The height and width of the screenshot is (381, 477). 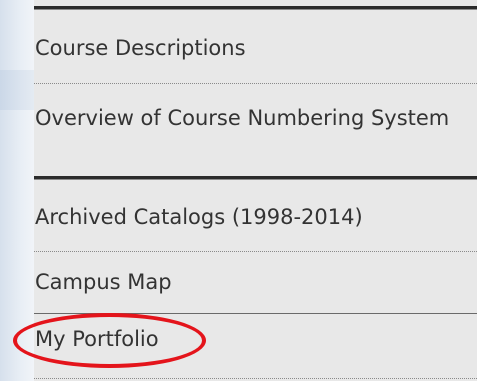 What do you see at coordinates (255, 339) in the screenshot?
I see `menu-item-my-portfolio: My Portfolio` at bounding box center [255, 339].